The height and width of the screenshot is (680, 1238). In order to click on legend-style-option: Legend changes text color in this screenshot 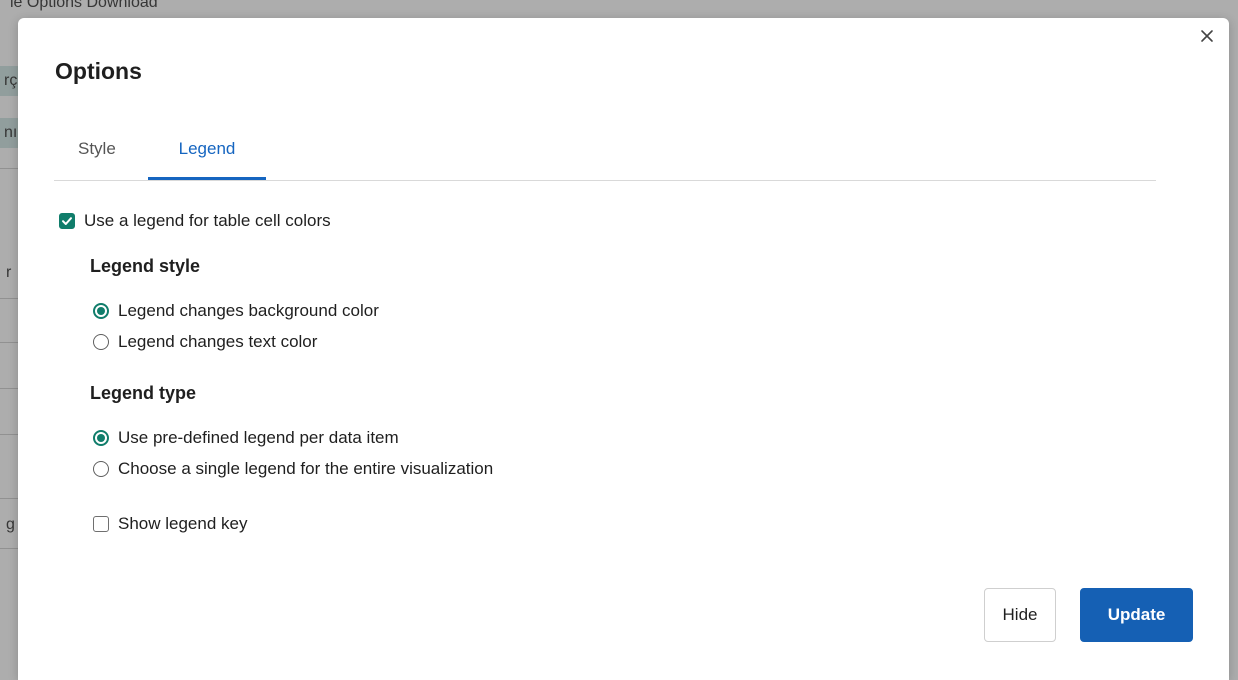, I will do `click(205, 342)`.